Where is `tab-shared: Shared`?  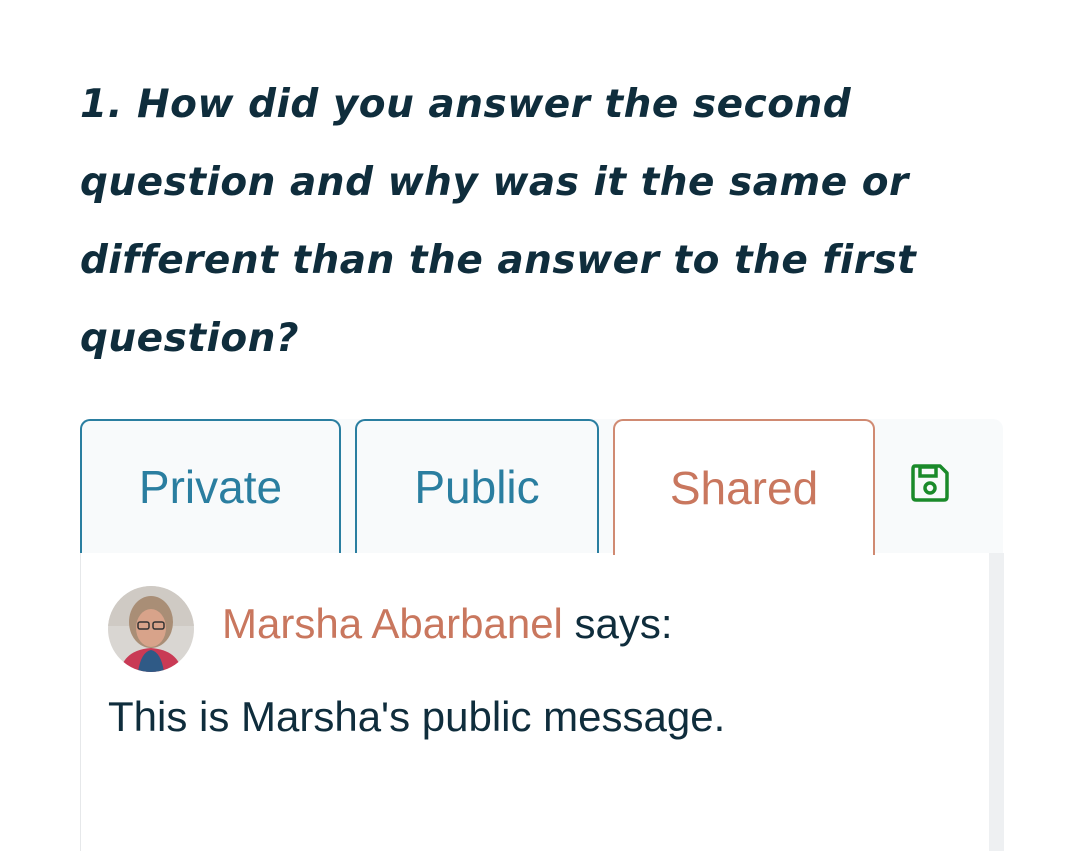 tab-shared: Shared is located at coordinates (744, 487).